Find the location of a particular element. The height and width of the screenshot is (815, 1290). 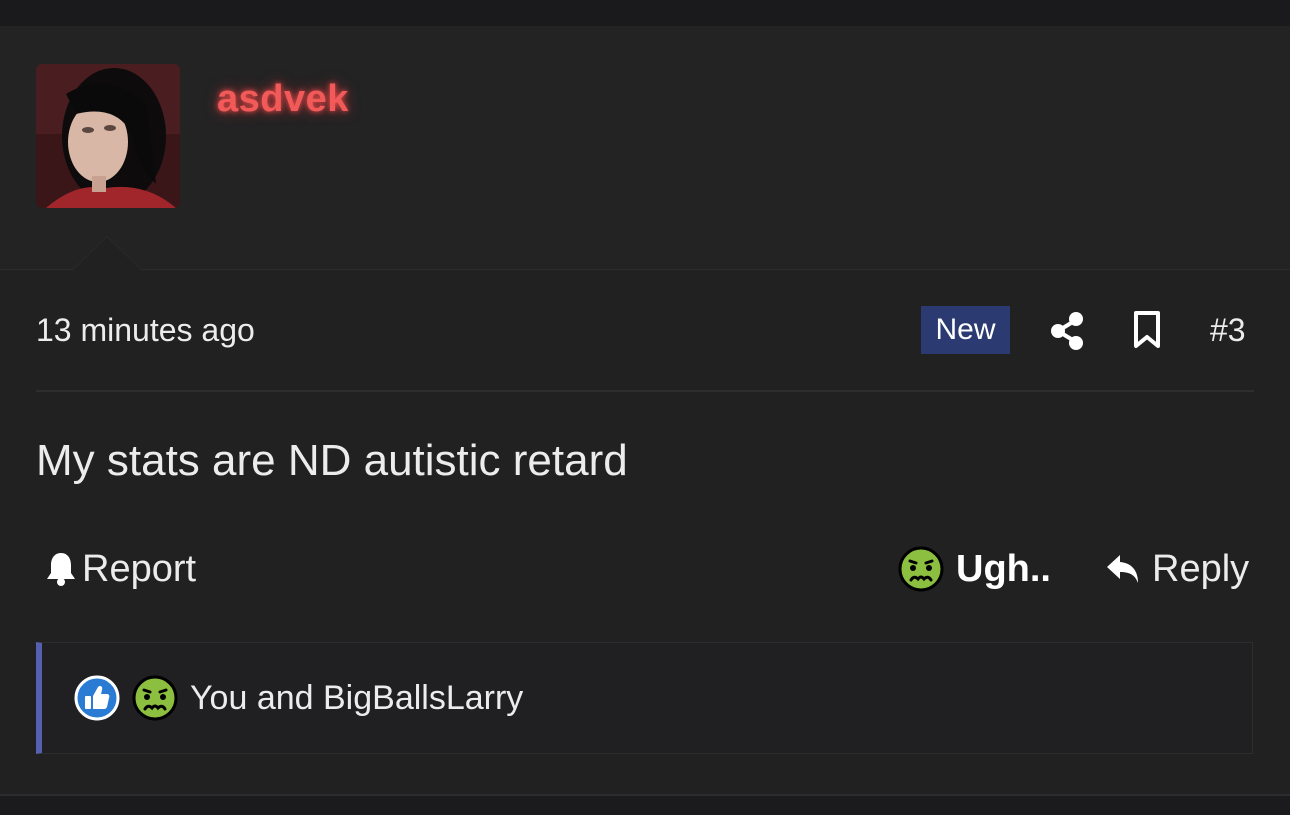

top-strip is located at coordinates (645, 13).